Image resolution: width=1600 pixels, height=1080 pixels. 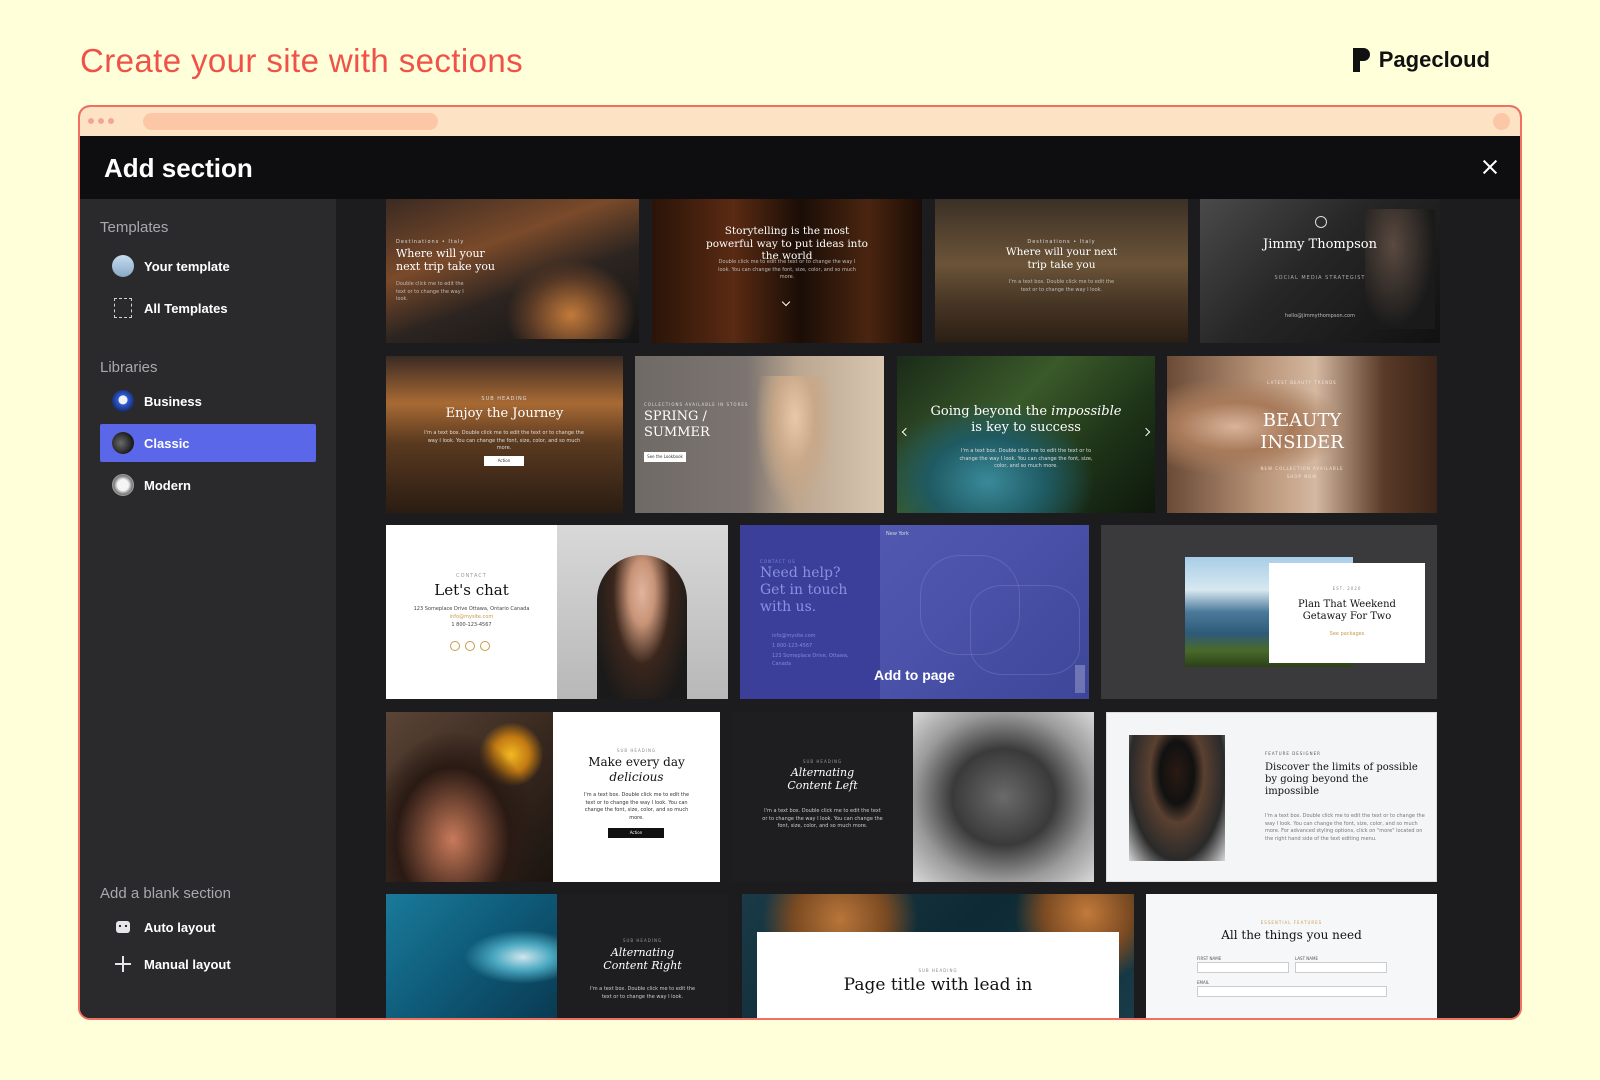 I want to click on modal-header: Add section, so click(x=800, y=167).